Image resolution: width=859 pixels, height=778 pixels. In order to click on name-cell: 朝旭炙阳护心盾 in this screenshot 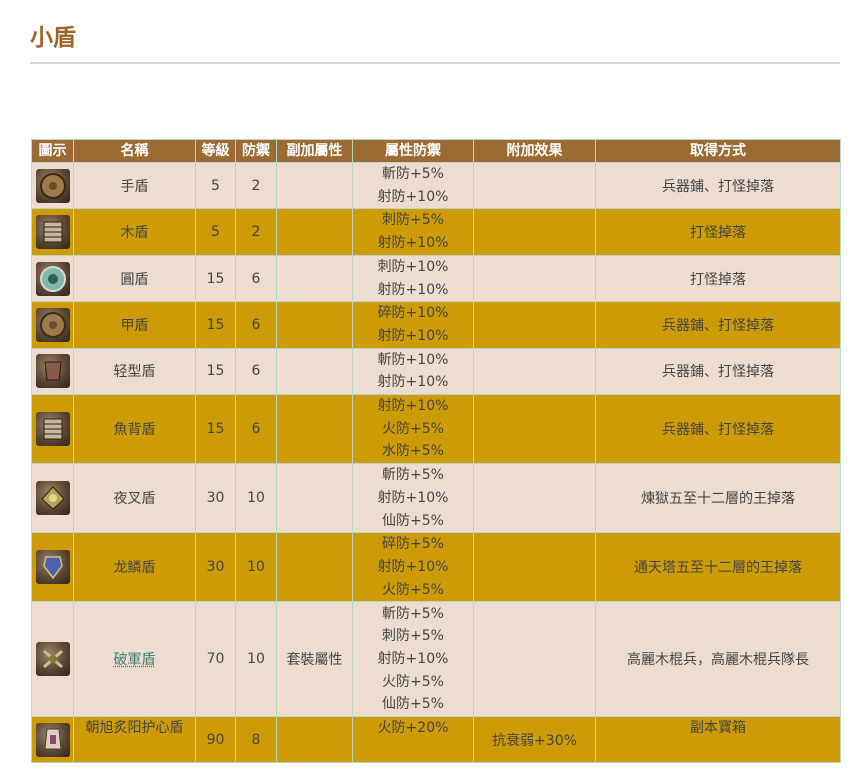, I will do `click(134, 740)`.